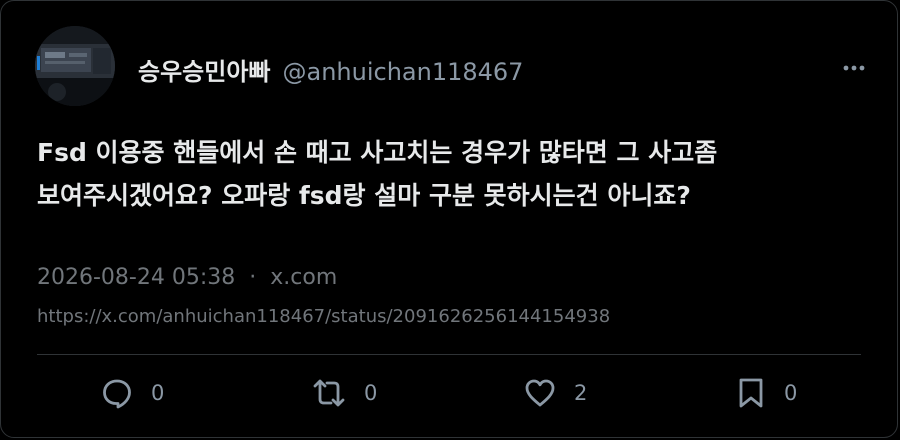 This screenshot has width=900, height=440. Describe the element at coordinates (751, 393) in the screenshot. I see `bookmark-icon` at that location.